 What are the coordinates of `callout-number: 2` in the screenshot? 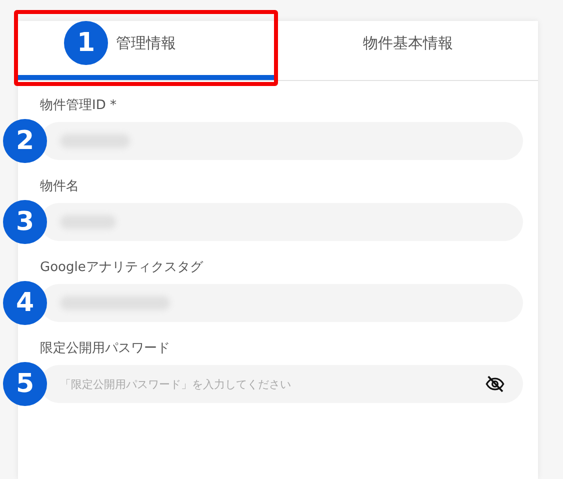 It's located at (25, 141).